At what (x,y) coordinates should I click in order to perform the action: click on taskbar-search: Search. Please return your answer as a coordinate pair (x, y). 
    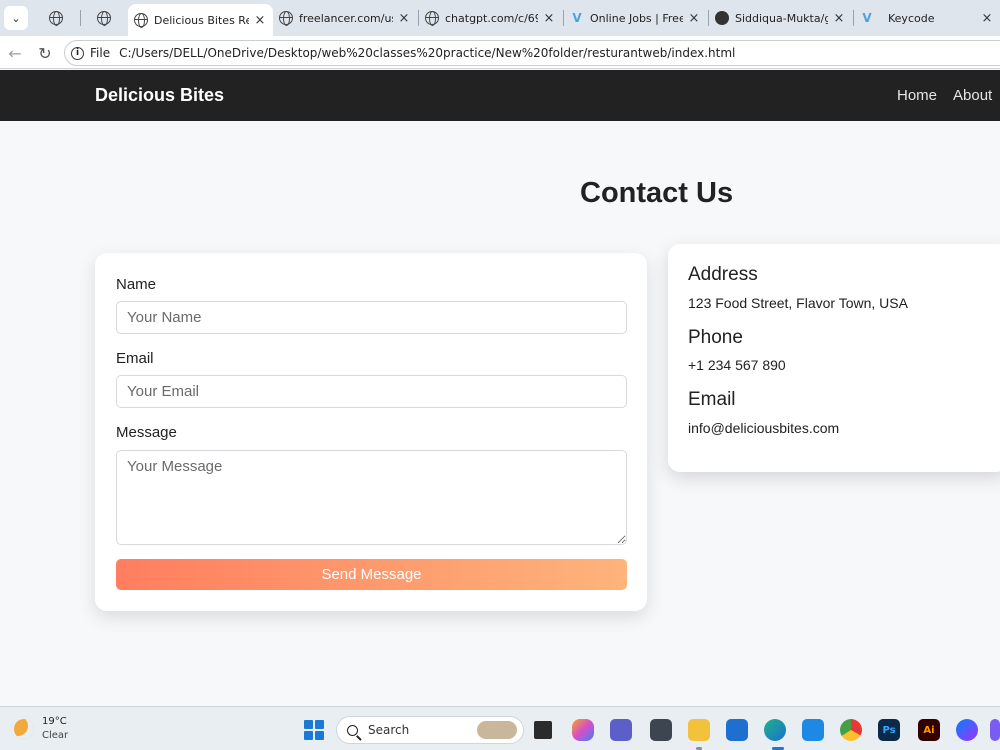
    Looking at the image, I should click on (430, 730).